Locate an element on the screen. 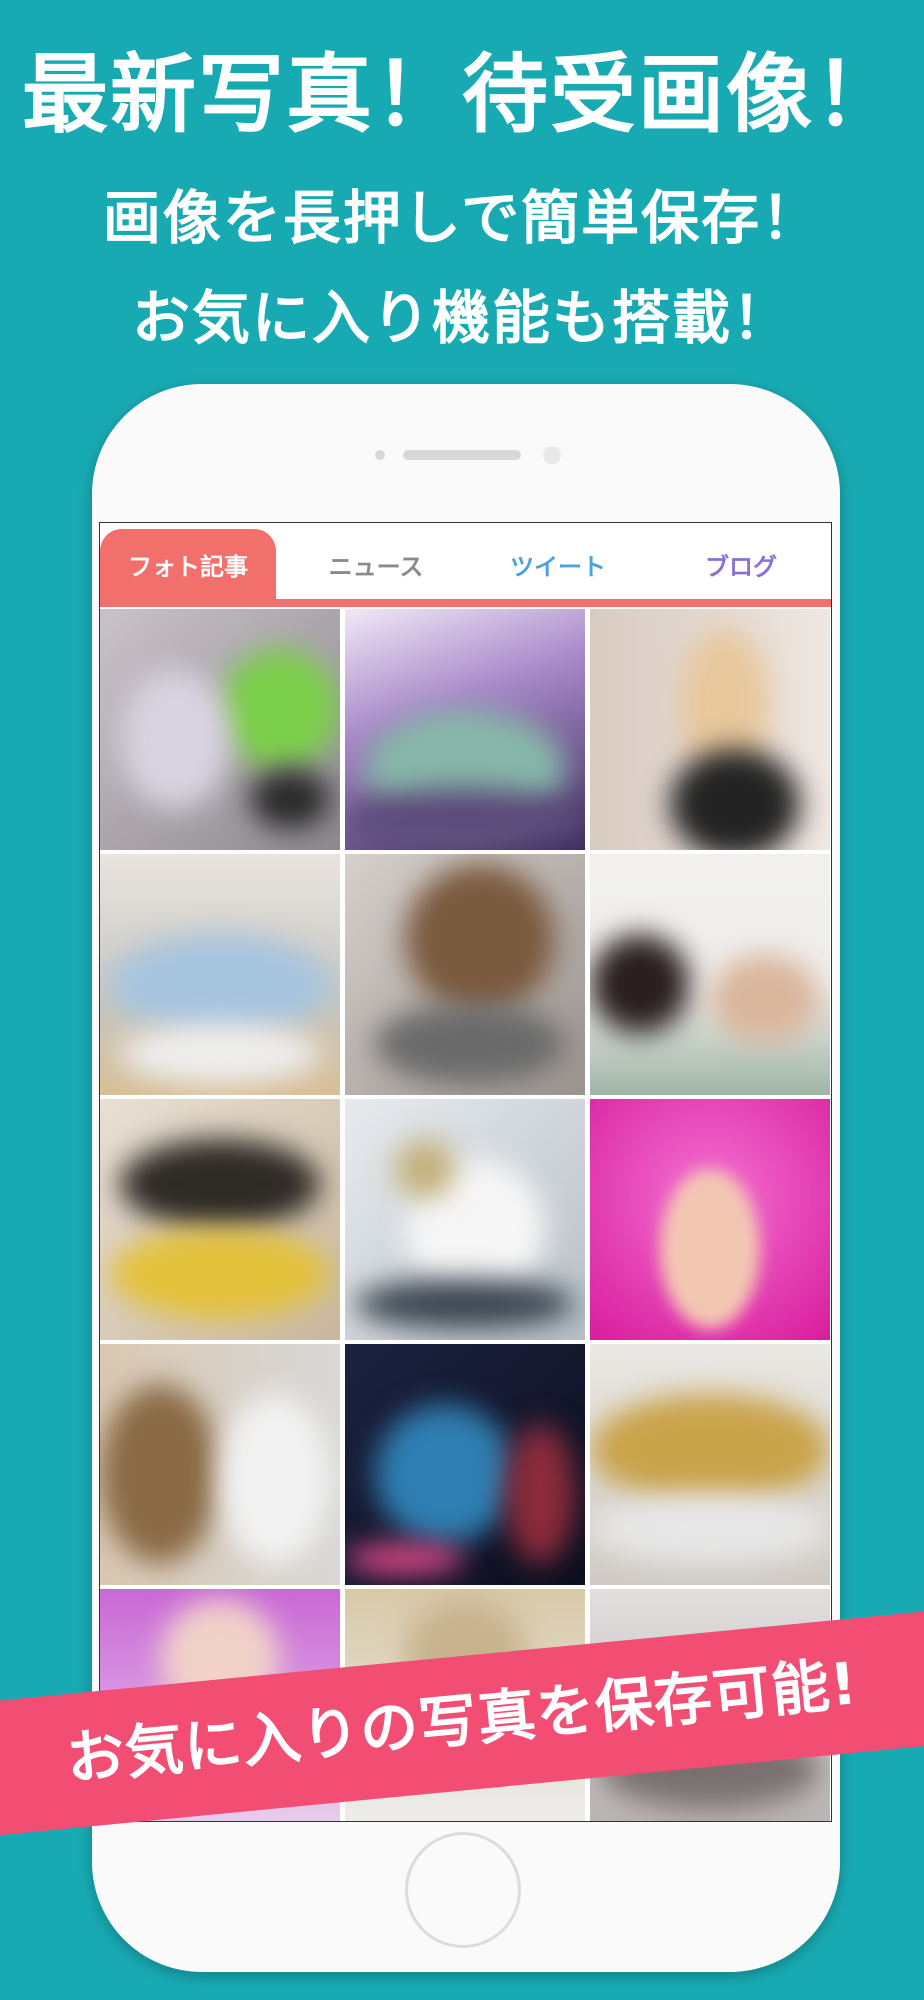  tab-tweets: ツイート is located at coordinates (558, 565).